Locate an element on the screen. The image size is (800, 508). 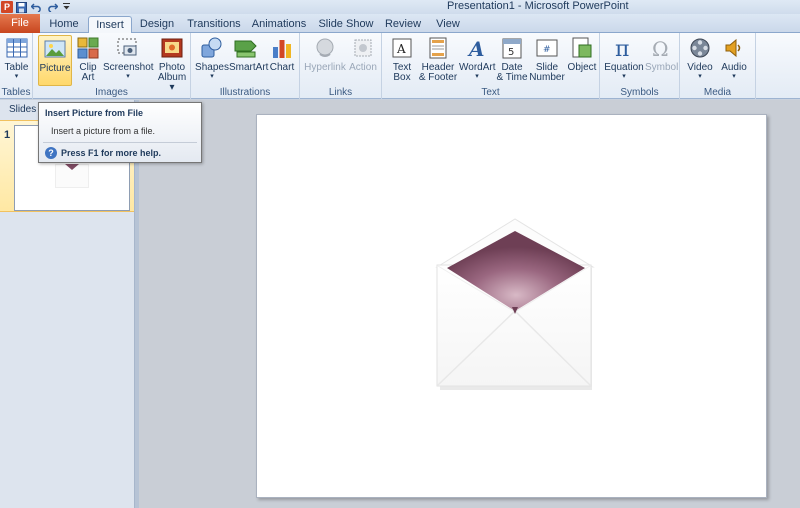
picture-label: Picture is located at coordinates (55, 68).